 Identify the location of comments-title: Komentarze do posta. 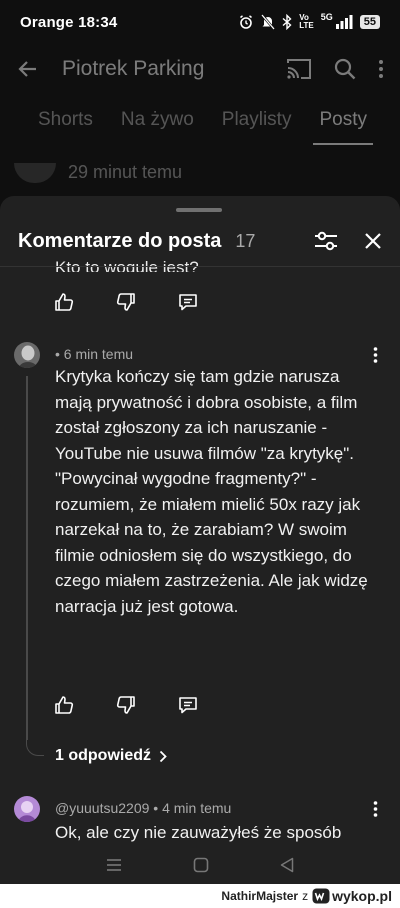
(120, 240).